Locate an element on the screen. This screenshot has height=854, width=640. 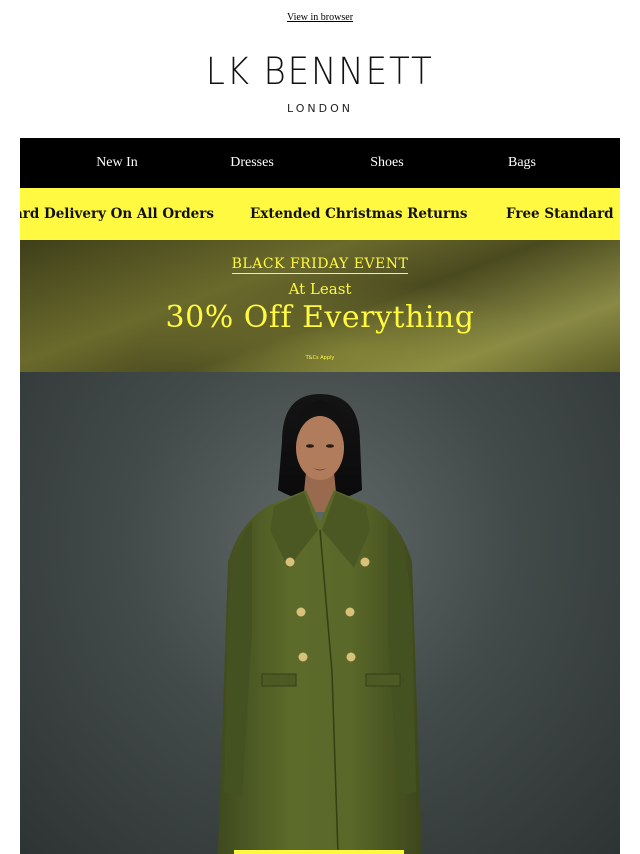
nav-item-bags: Bags is located at coordinates (522, 163).